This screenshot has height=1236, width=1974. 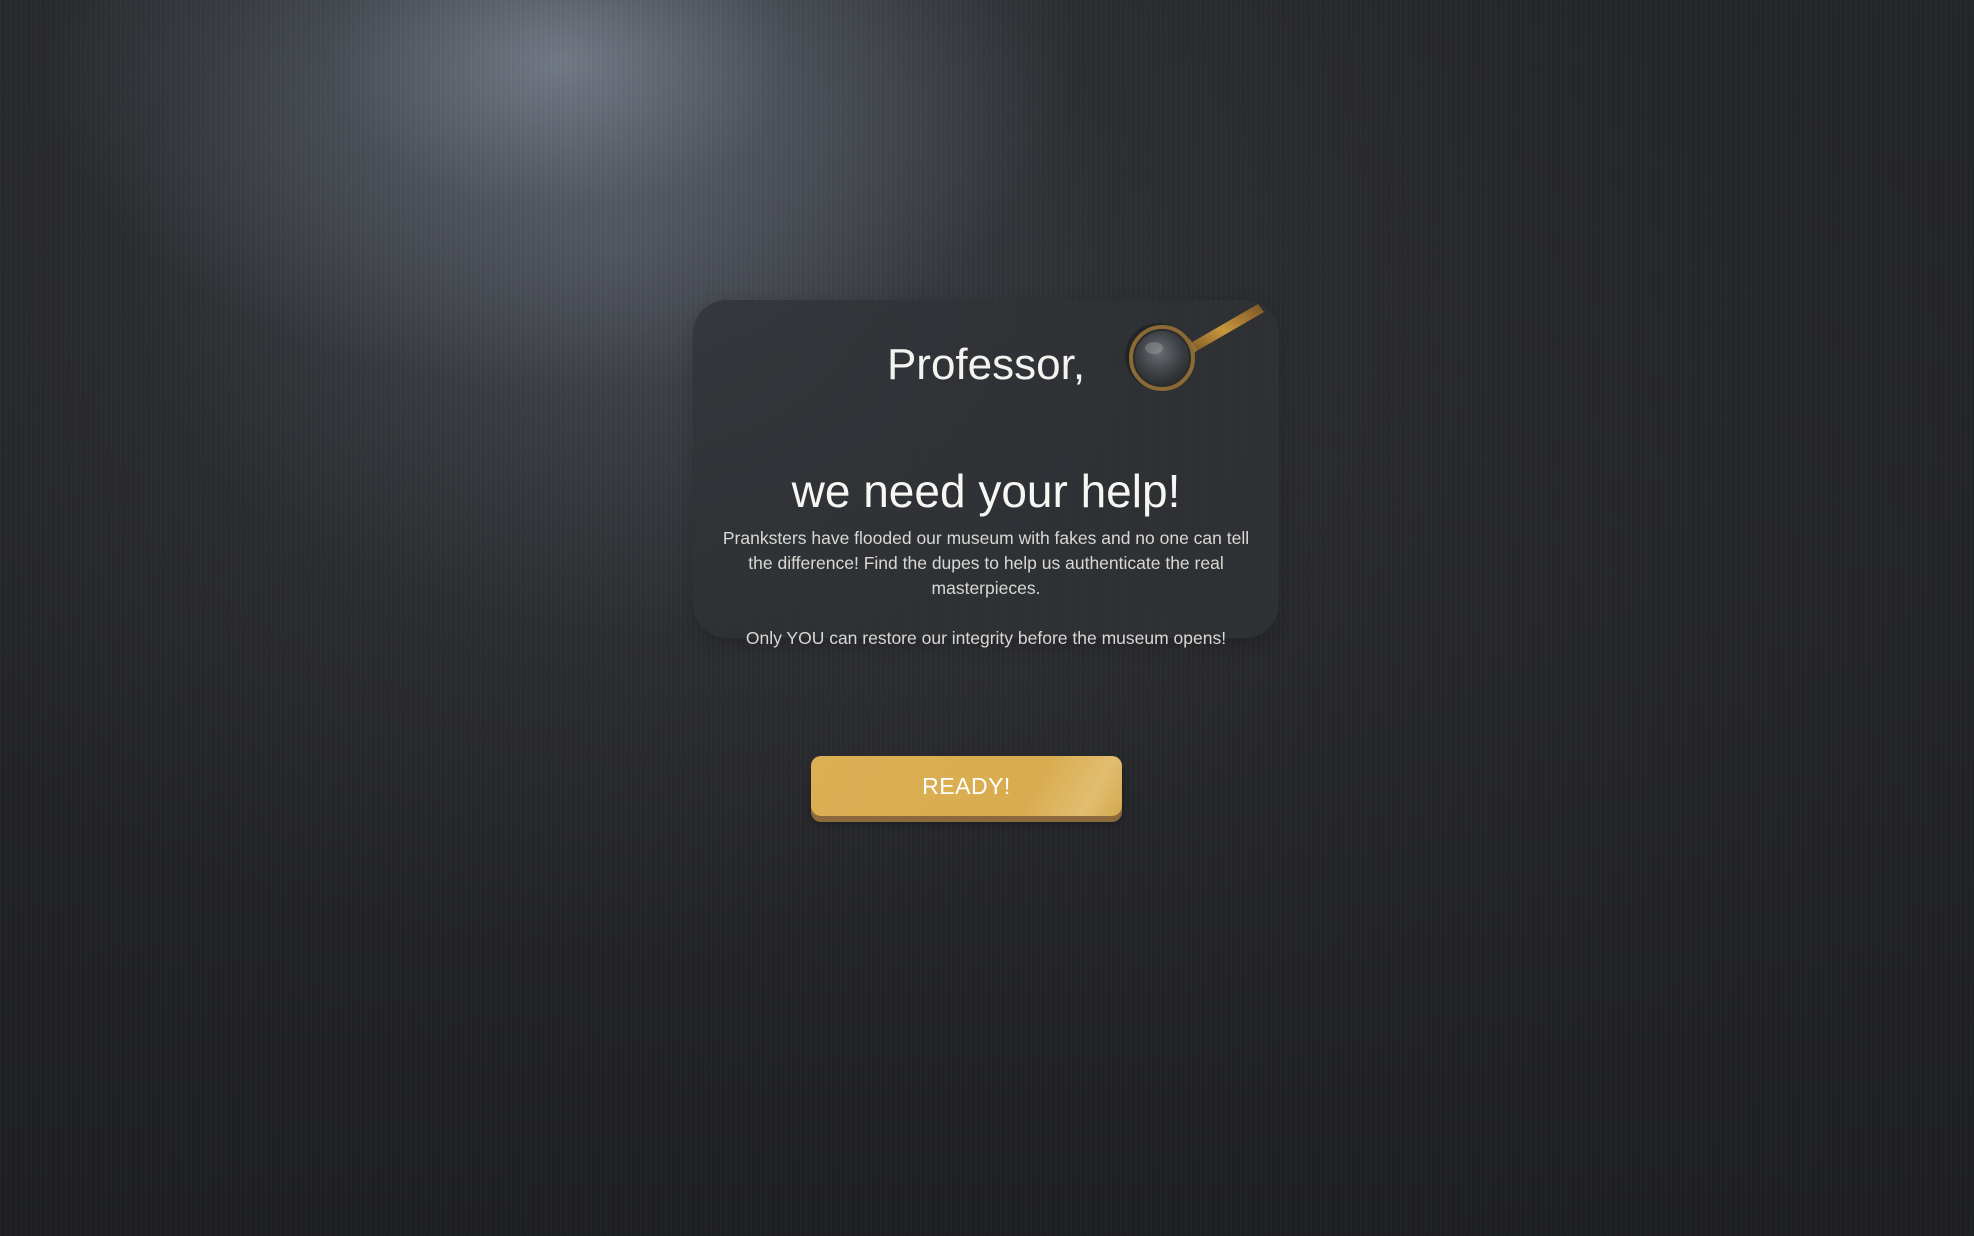 I want to click on ready-button: READY!, so click(x=966, y=786).